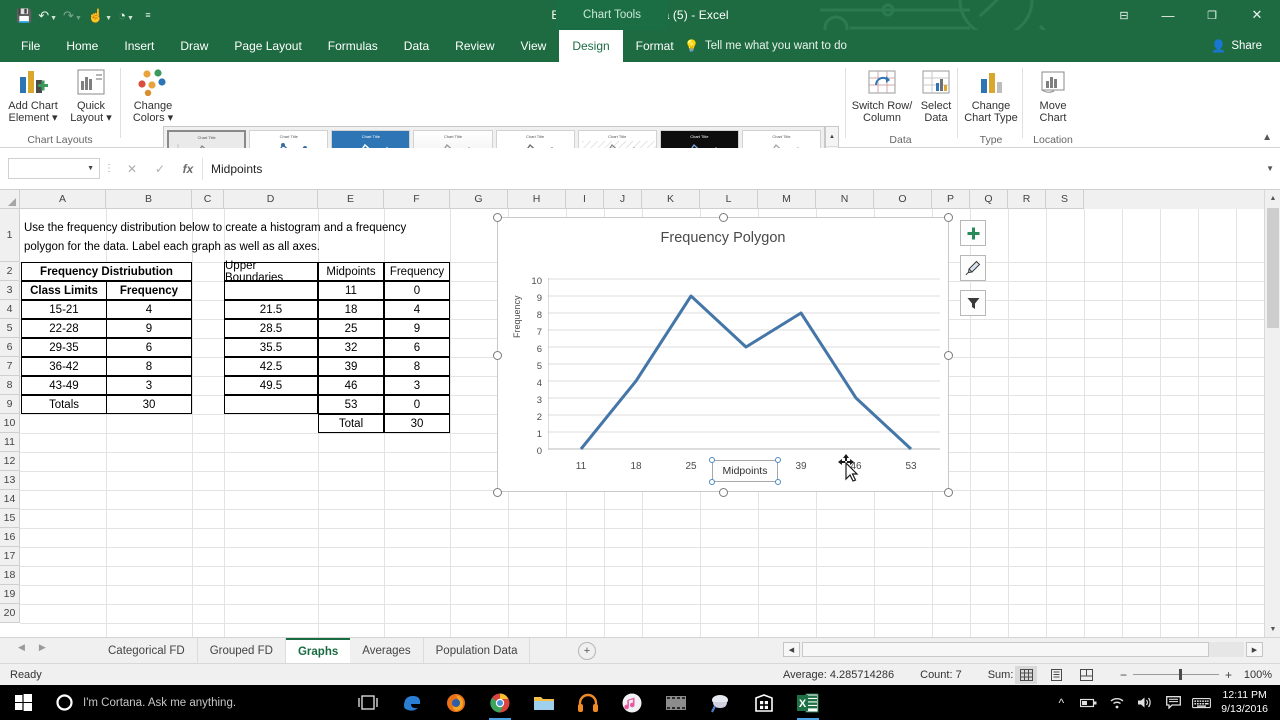  I want to click on row-header-5: 5, so click(10, 328).